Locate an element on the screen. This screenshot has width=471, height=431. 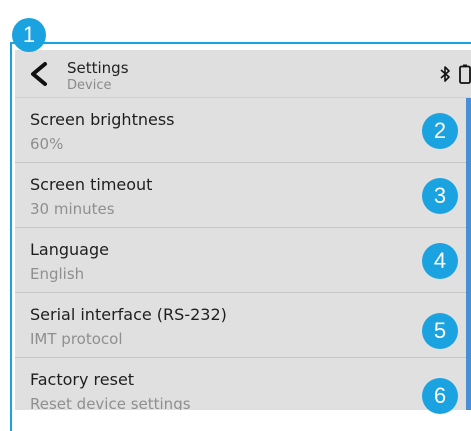
callout-badge-4: 4 is located at coordinates (440, 261).